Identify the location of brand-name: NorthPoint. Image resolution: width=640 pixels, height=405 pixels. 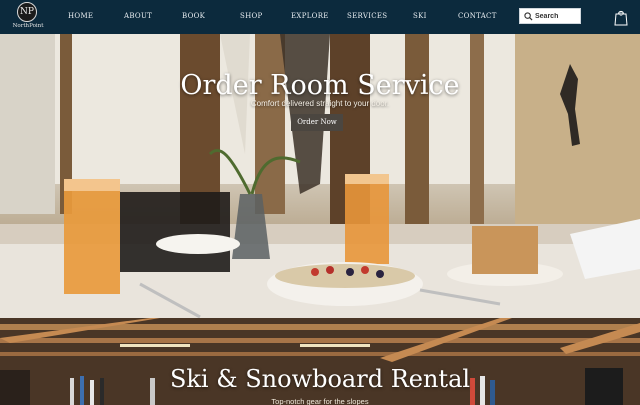
(28, 26).